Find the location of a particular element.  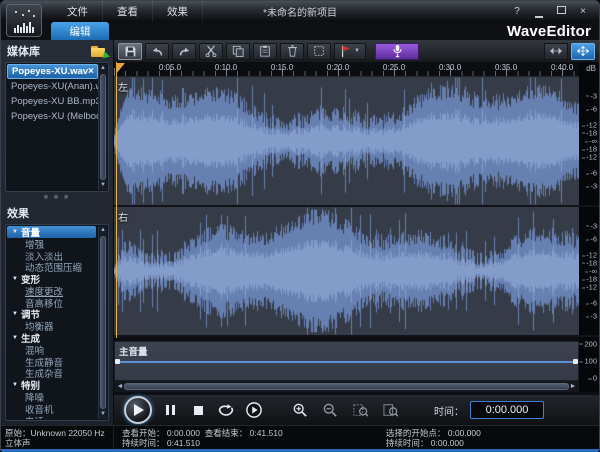

media-library-title: 媒体库 is located at coordinates (23, 52).